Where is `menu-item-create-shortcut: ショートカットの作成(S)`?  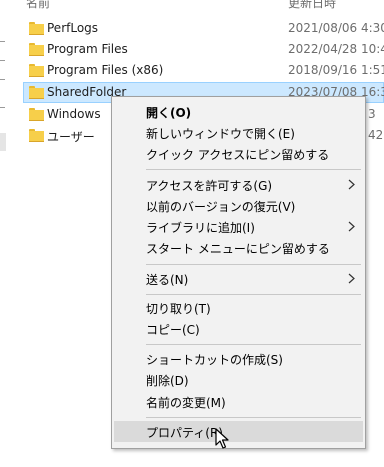 menu-item-create-shortcut: ショートカットの作成(S) is located at coordinates (238, 358).